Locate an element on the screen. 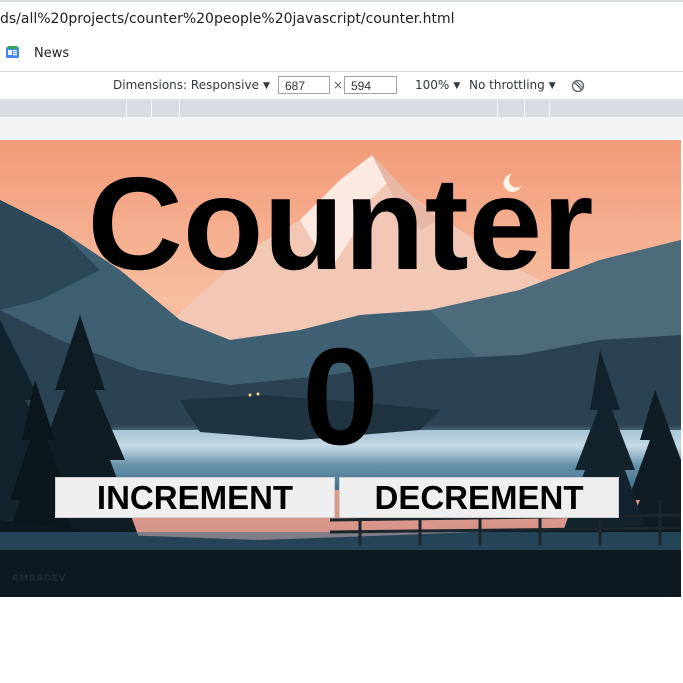 The width and height of the screenshot is (683, 683). throttling-label: No throttling is located at coordinates (507, 85).